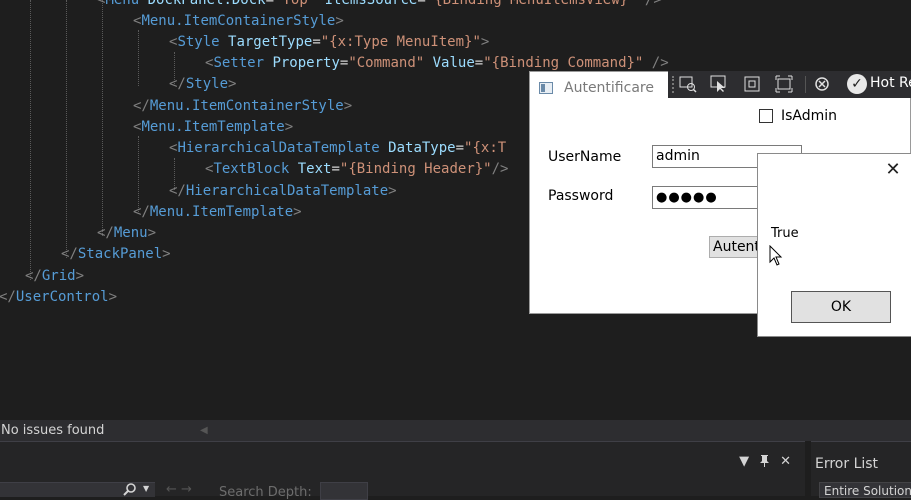 The image size is (911, 500). Describe the element at coordinates (805, 84) in the screenshot. I see `toolbar-separator` at that location.